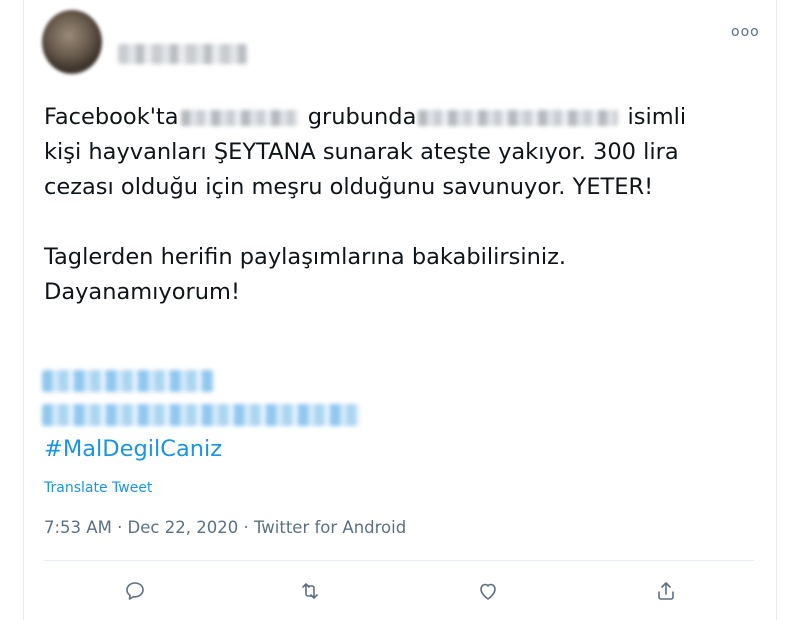 Image resolution: width=800 pixels, height=620 pixels. Describe the element at coordinates (142, 292) in the screenshot. I see `tweet-line: Dayanamıyorum!` at that location.